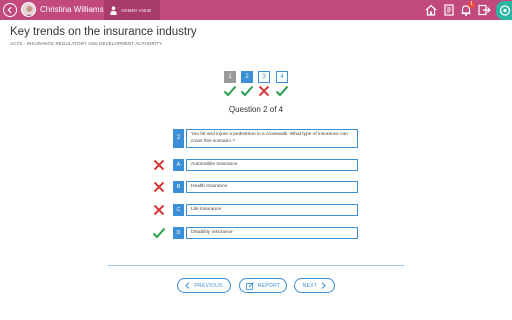  Describe the element at coordinates (449, 10) in the screenshot. I see `document-icon` at that location.